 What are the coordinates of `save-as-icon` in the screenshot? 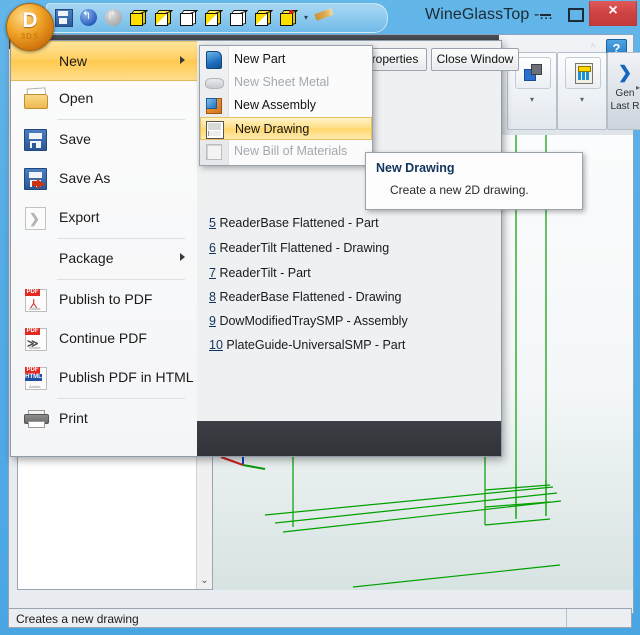 It's located at (36, 178).